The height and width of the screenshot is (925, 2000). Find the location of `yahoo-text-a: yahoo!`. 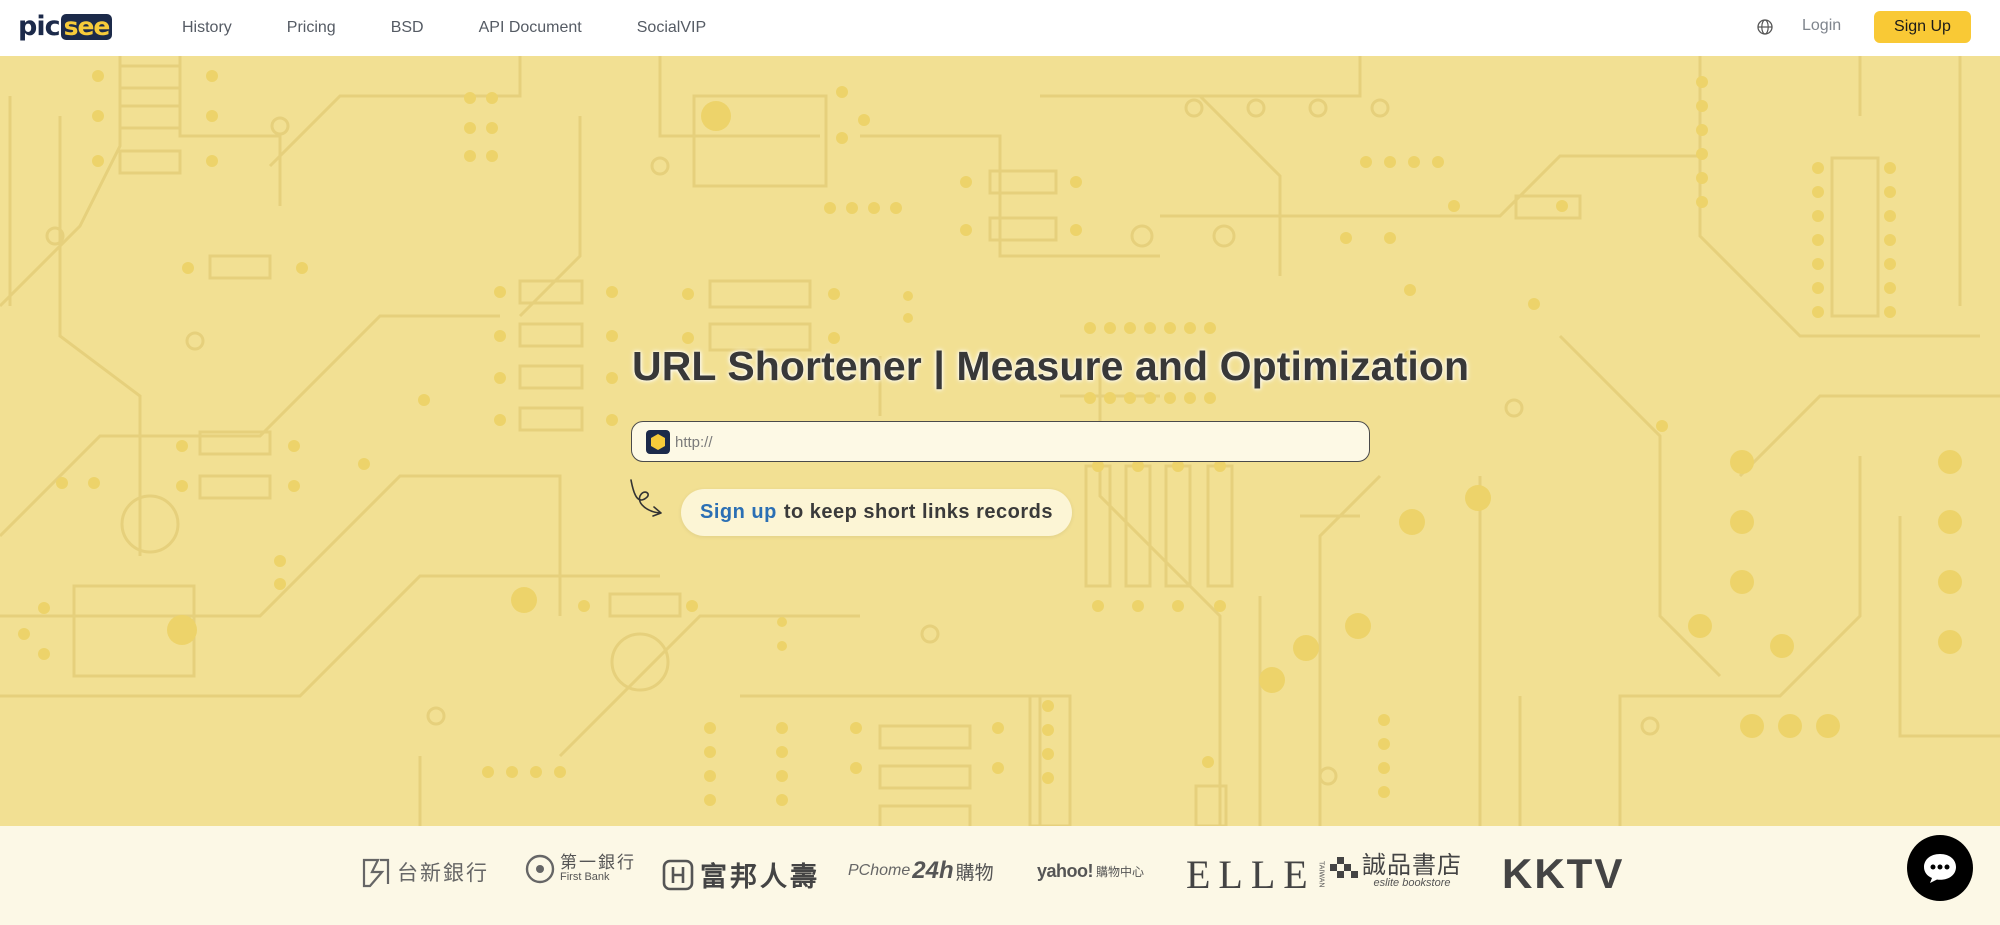

yahoo-text-a: yahoo! is located at coordinates (1065, 871).